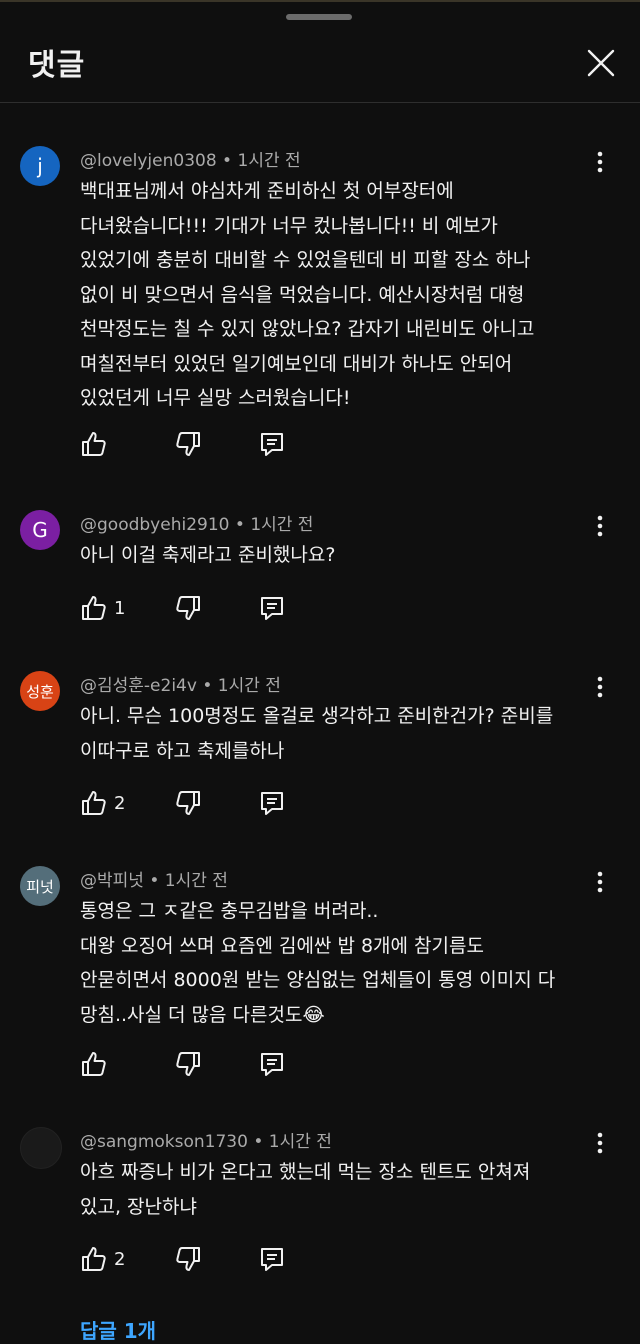 The image size is (640, 1344). What do you see at coordinates (40, 530) in the screenshot?
I see `avatar: G` at bounding box center [40, 530].